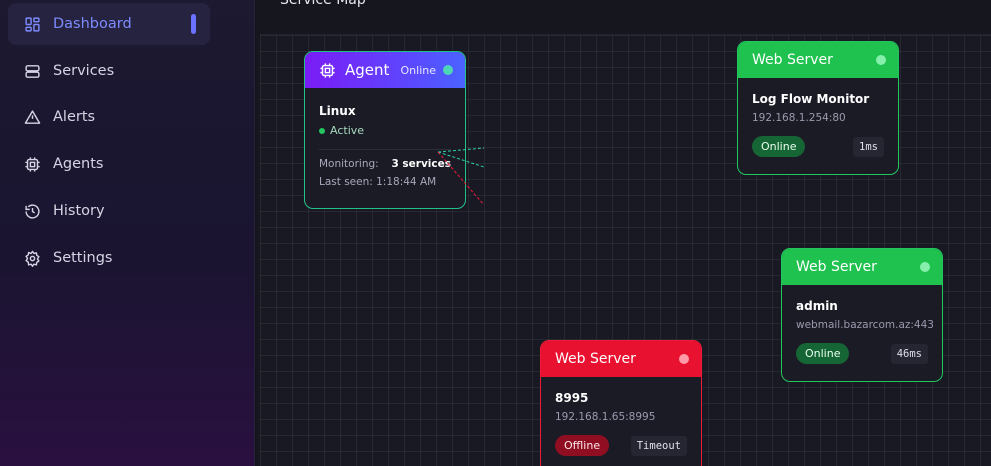 This screenshot has width=991, height=466. Describe the element at coordinates (32, 117) in the screenshot. I see `alert-triangle-icon` at that location.